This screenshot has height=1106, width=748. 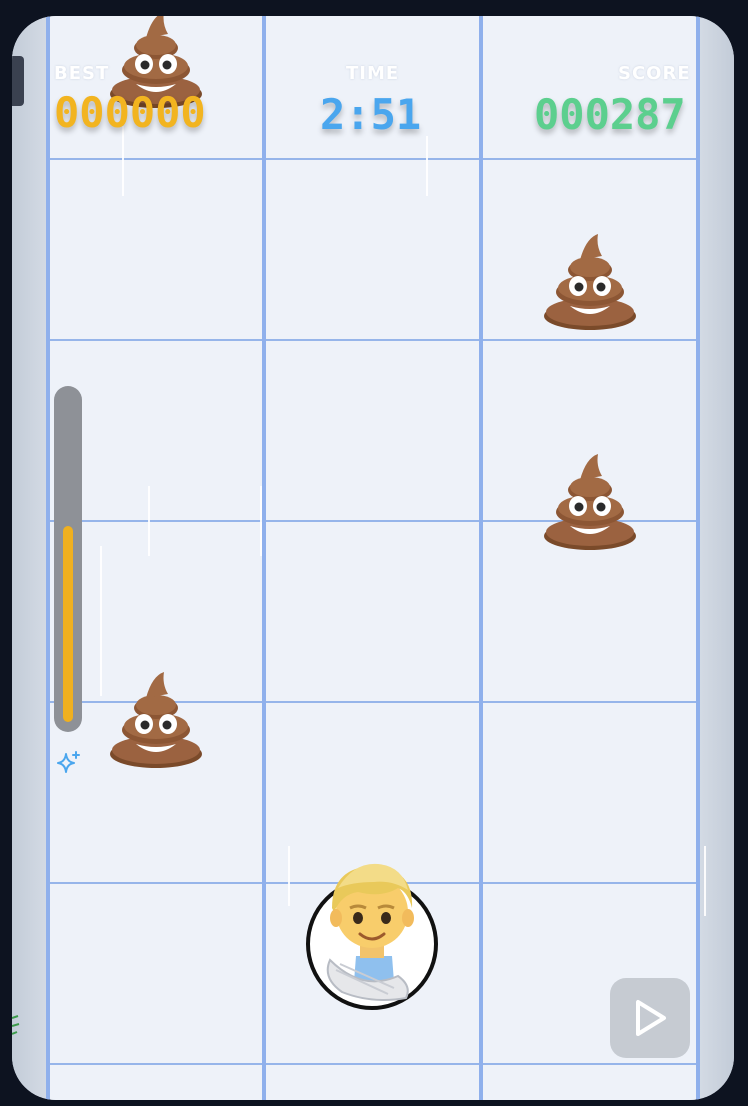 I want to click on score-label: SCORE, so click(x=654, y=73).